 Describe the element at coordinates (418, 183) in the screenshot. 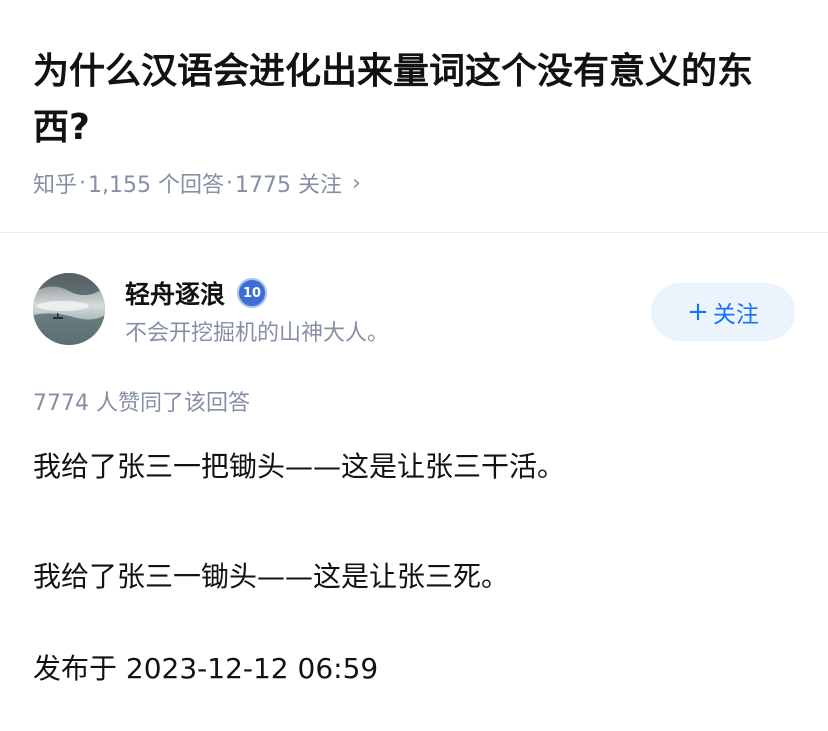

I see `question-meta: 知乎 · 1,155 个回答 · 1775 关注 ›` at that location.